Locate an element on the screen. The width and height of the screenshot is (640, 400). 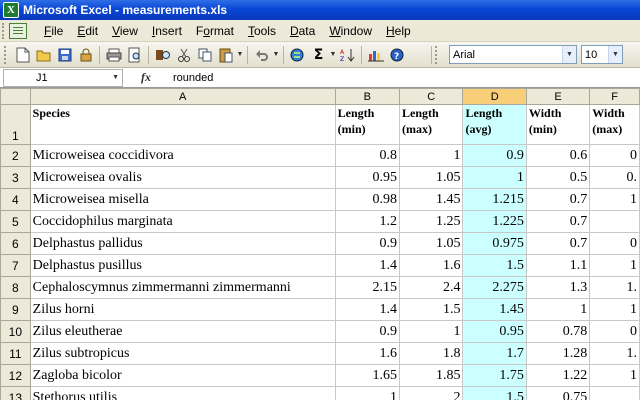
row-header: 8 is located at coordinates (15, 287).